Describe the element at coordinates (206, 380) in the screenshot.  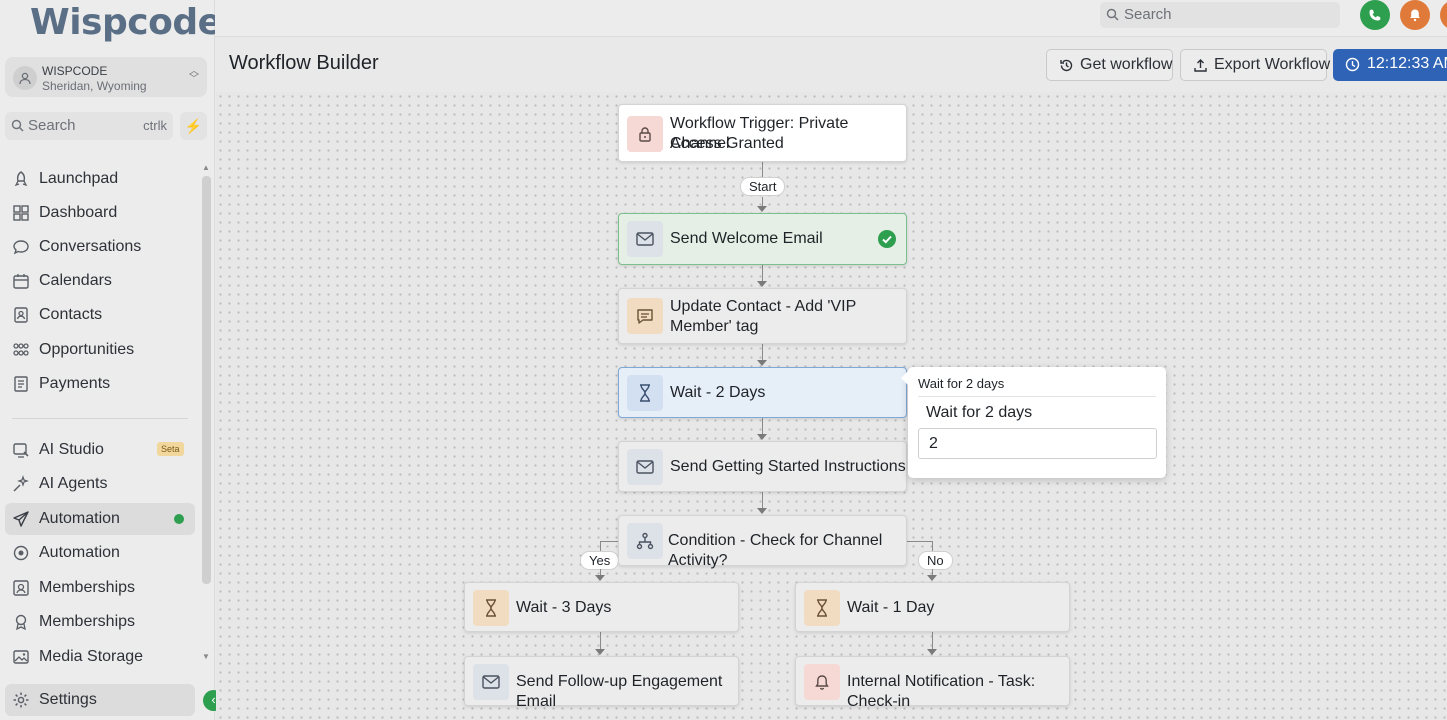
I see `sidebar-scrollbar` at that location.